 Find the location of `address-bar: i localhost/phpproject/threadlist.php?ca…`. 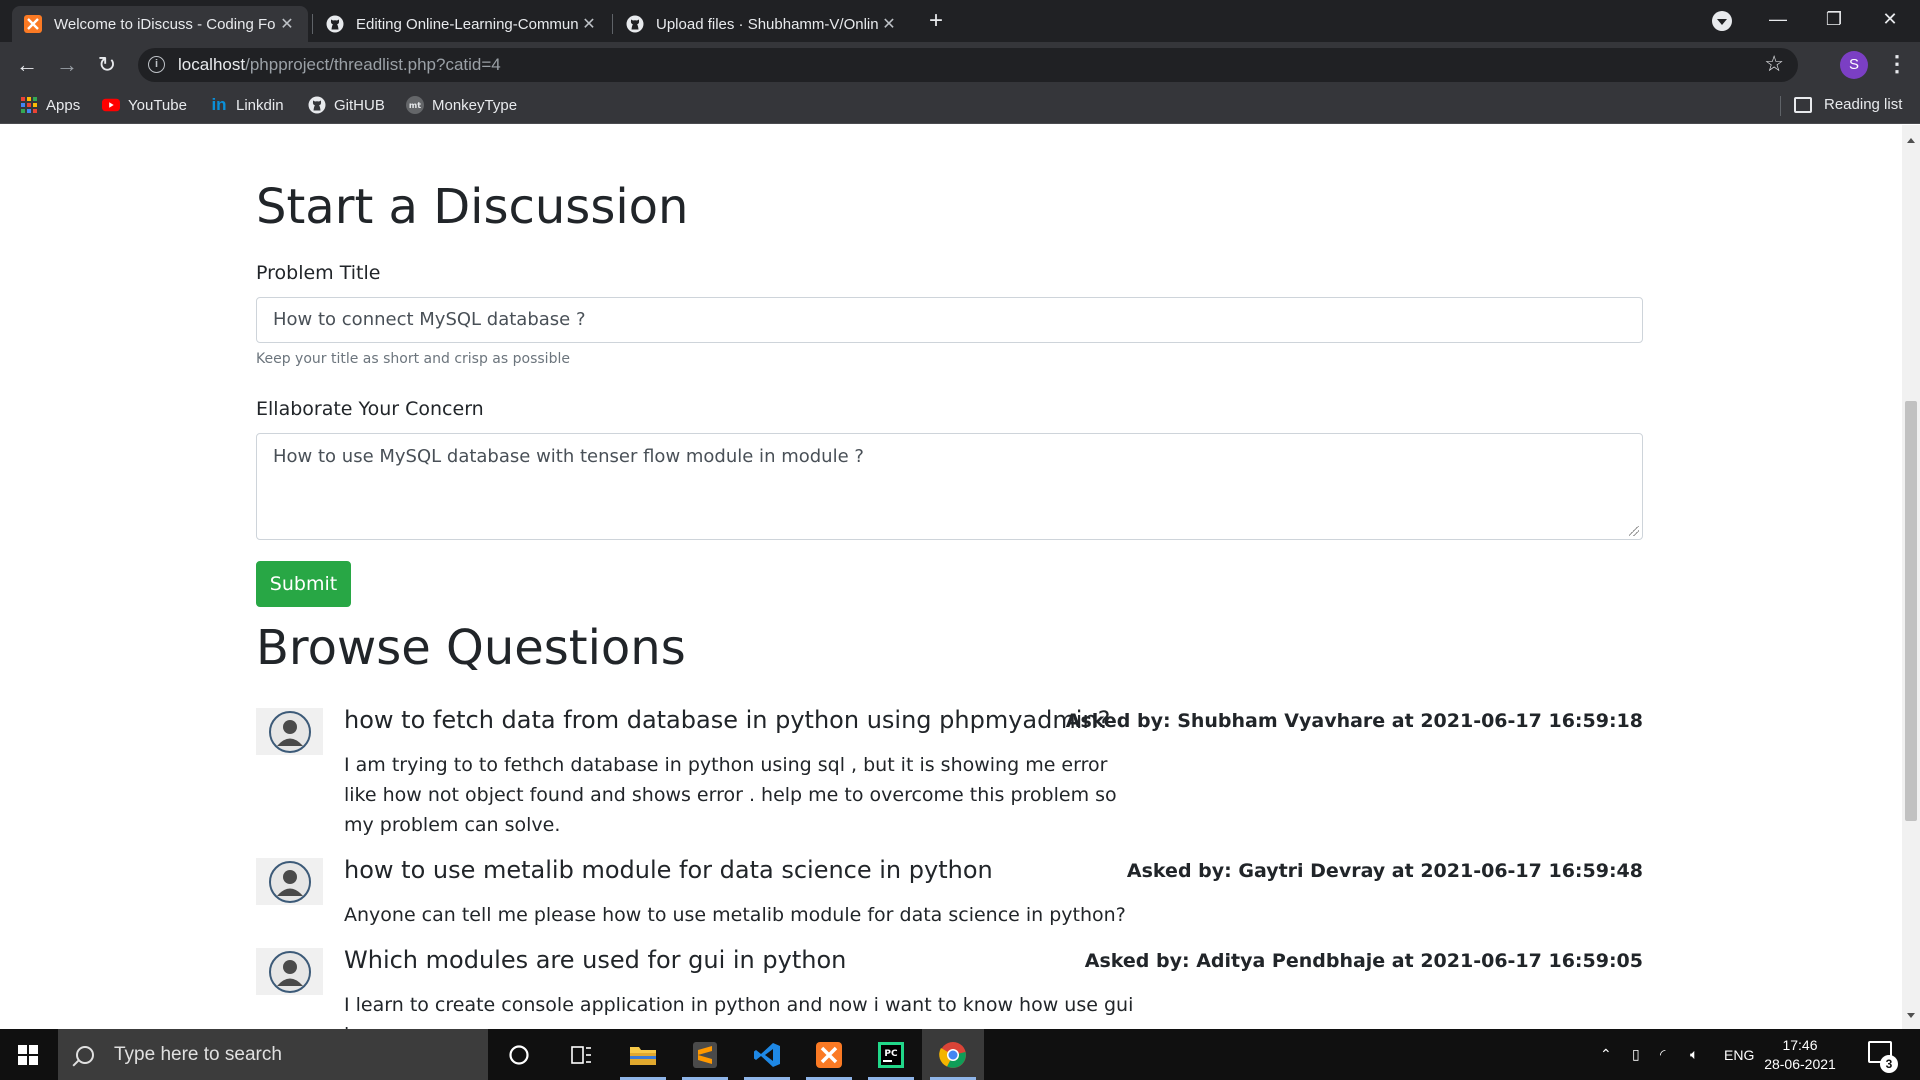

address-bar: i localhost/phpproject/threadlist.php?ca… is located at coordinates (968, 65).